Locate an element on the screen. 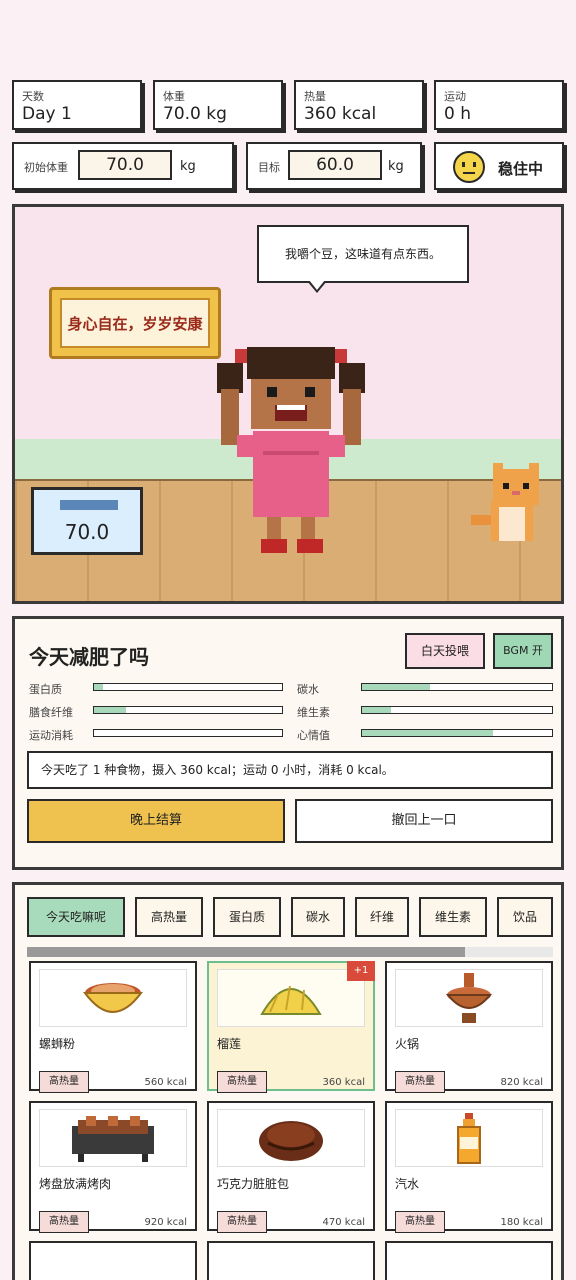  target-weight-box: 目标 60.0 kg is located at coordinates (334, 166).